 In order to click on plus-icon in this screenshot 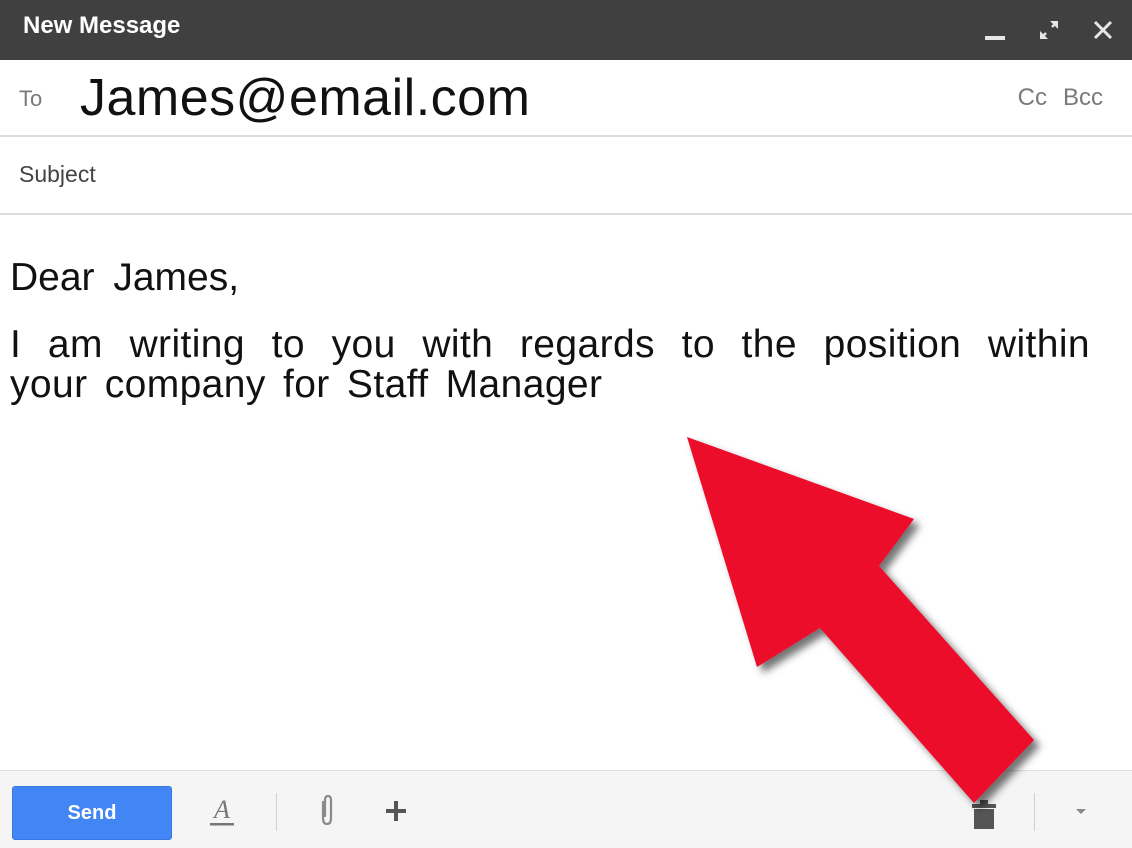, I will do `click(396, 811)`.